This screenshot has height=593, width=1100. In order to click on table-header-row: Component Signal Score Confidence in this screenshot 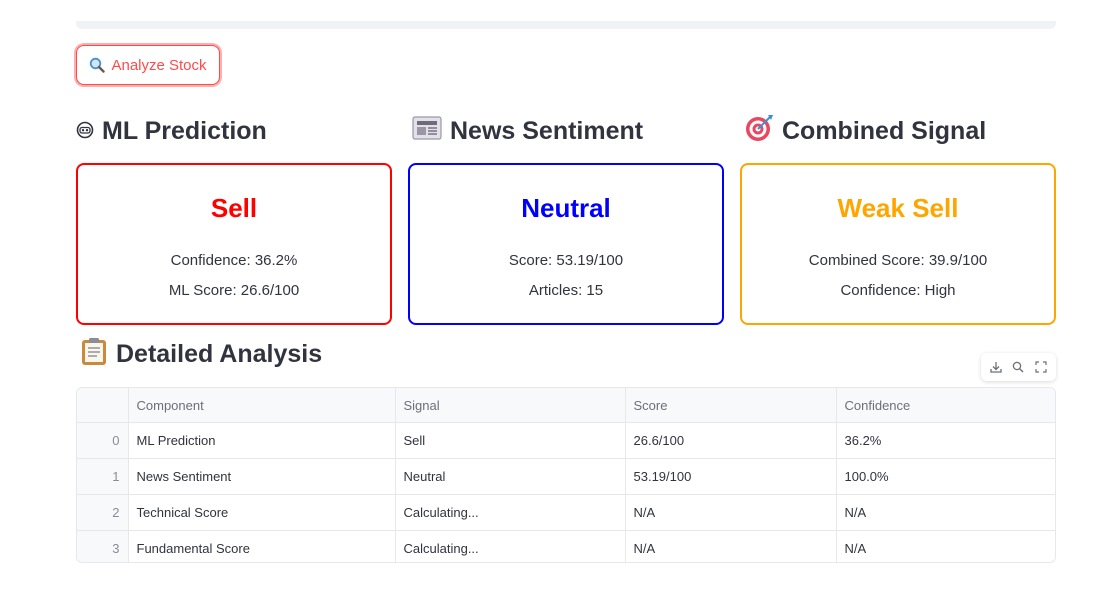, I will do `click(566, 405)`.